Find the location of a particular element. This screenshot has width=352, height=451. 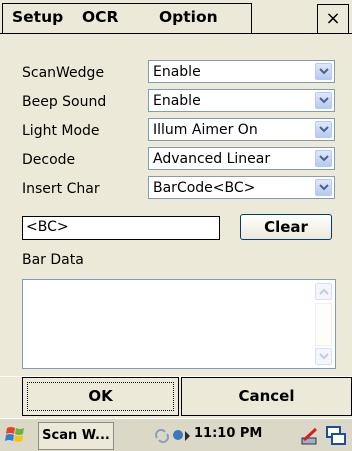

beep-sound-label: Beep Sound is located at coordinates (64, 102).